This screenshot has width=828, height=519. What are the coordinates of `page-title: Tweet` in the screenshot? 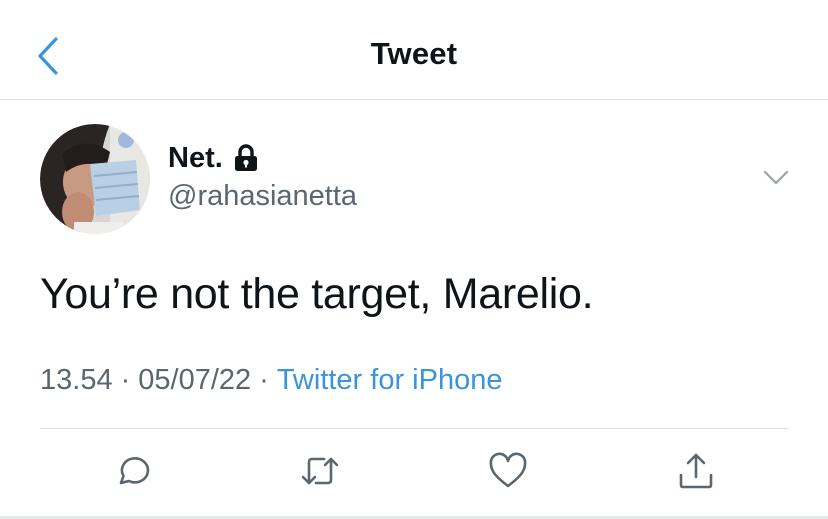 It's located at (414, 53).